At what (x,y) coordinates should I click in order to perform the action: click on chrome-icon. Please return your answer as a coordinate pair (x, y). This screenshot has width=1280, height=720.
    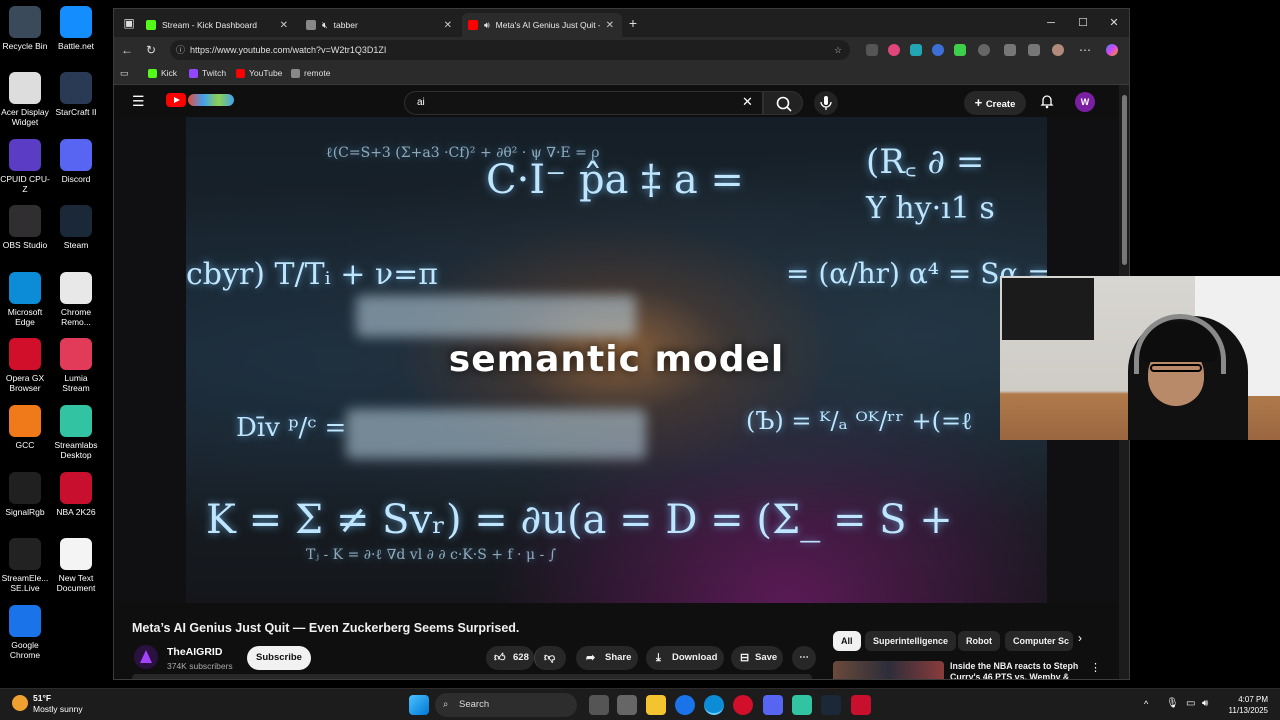
    Looking at the image, I should click on (685, 705).